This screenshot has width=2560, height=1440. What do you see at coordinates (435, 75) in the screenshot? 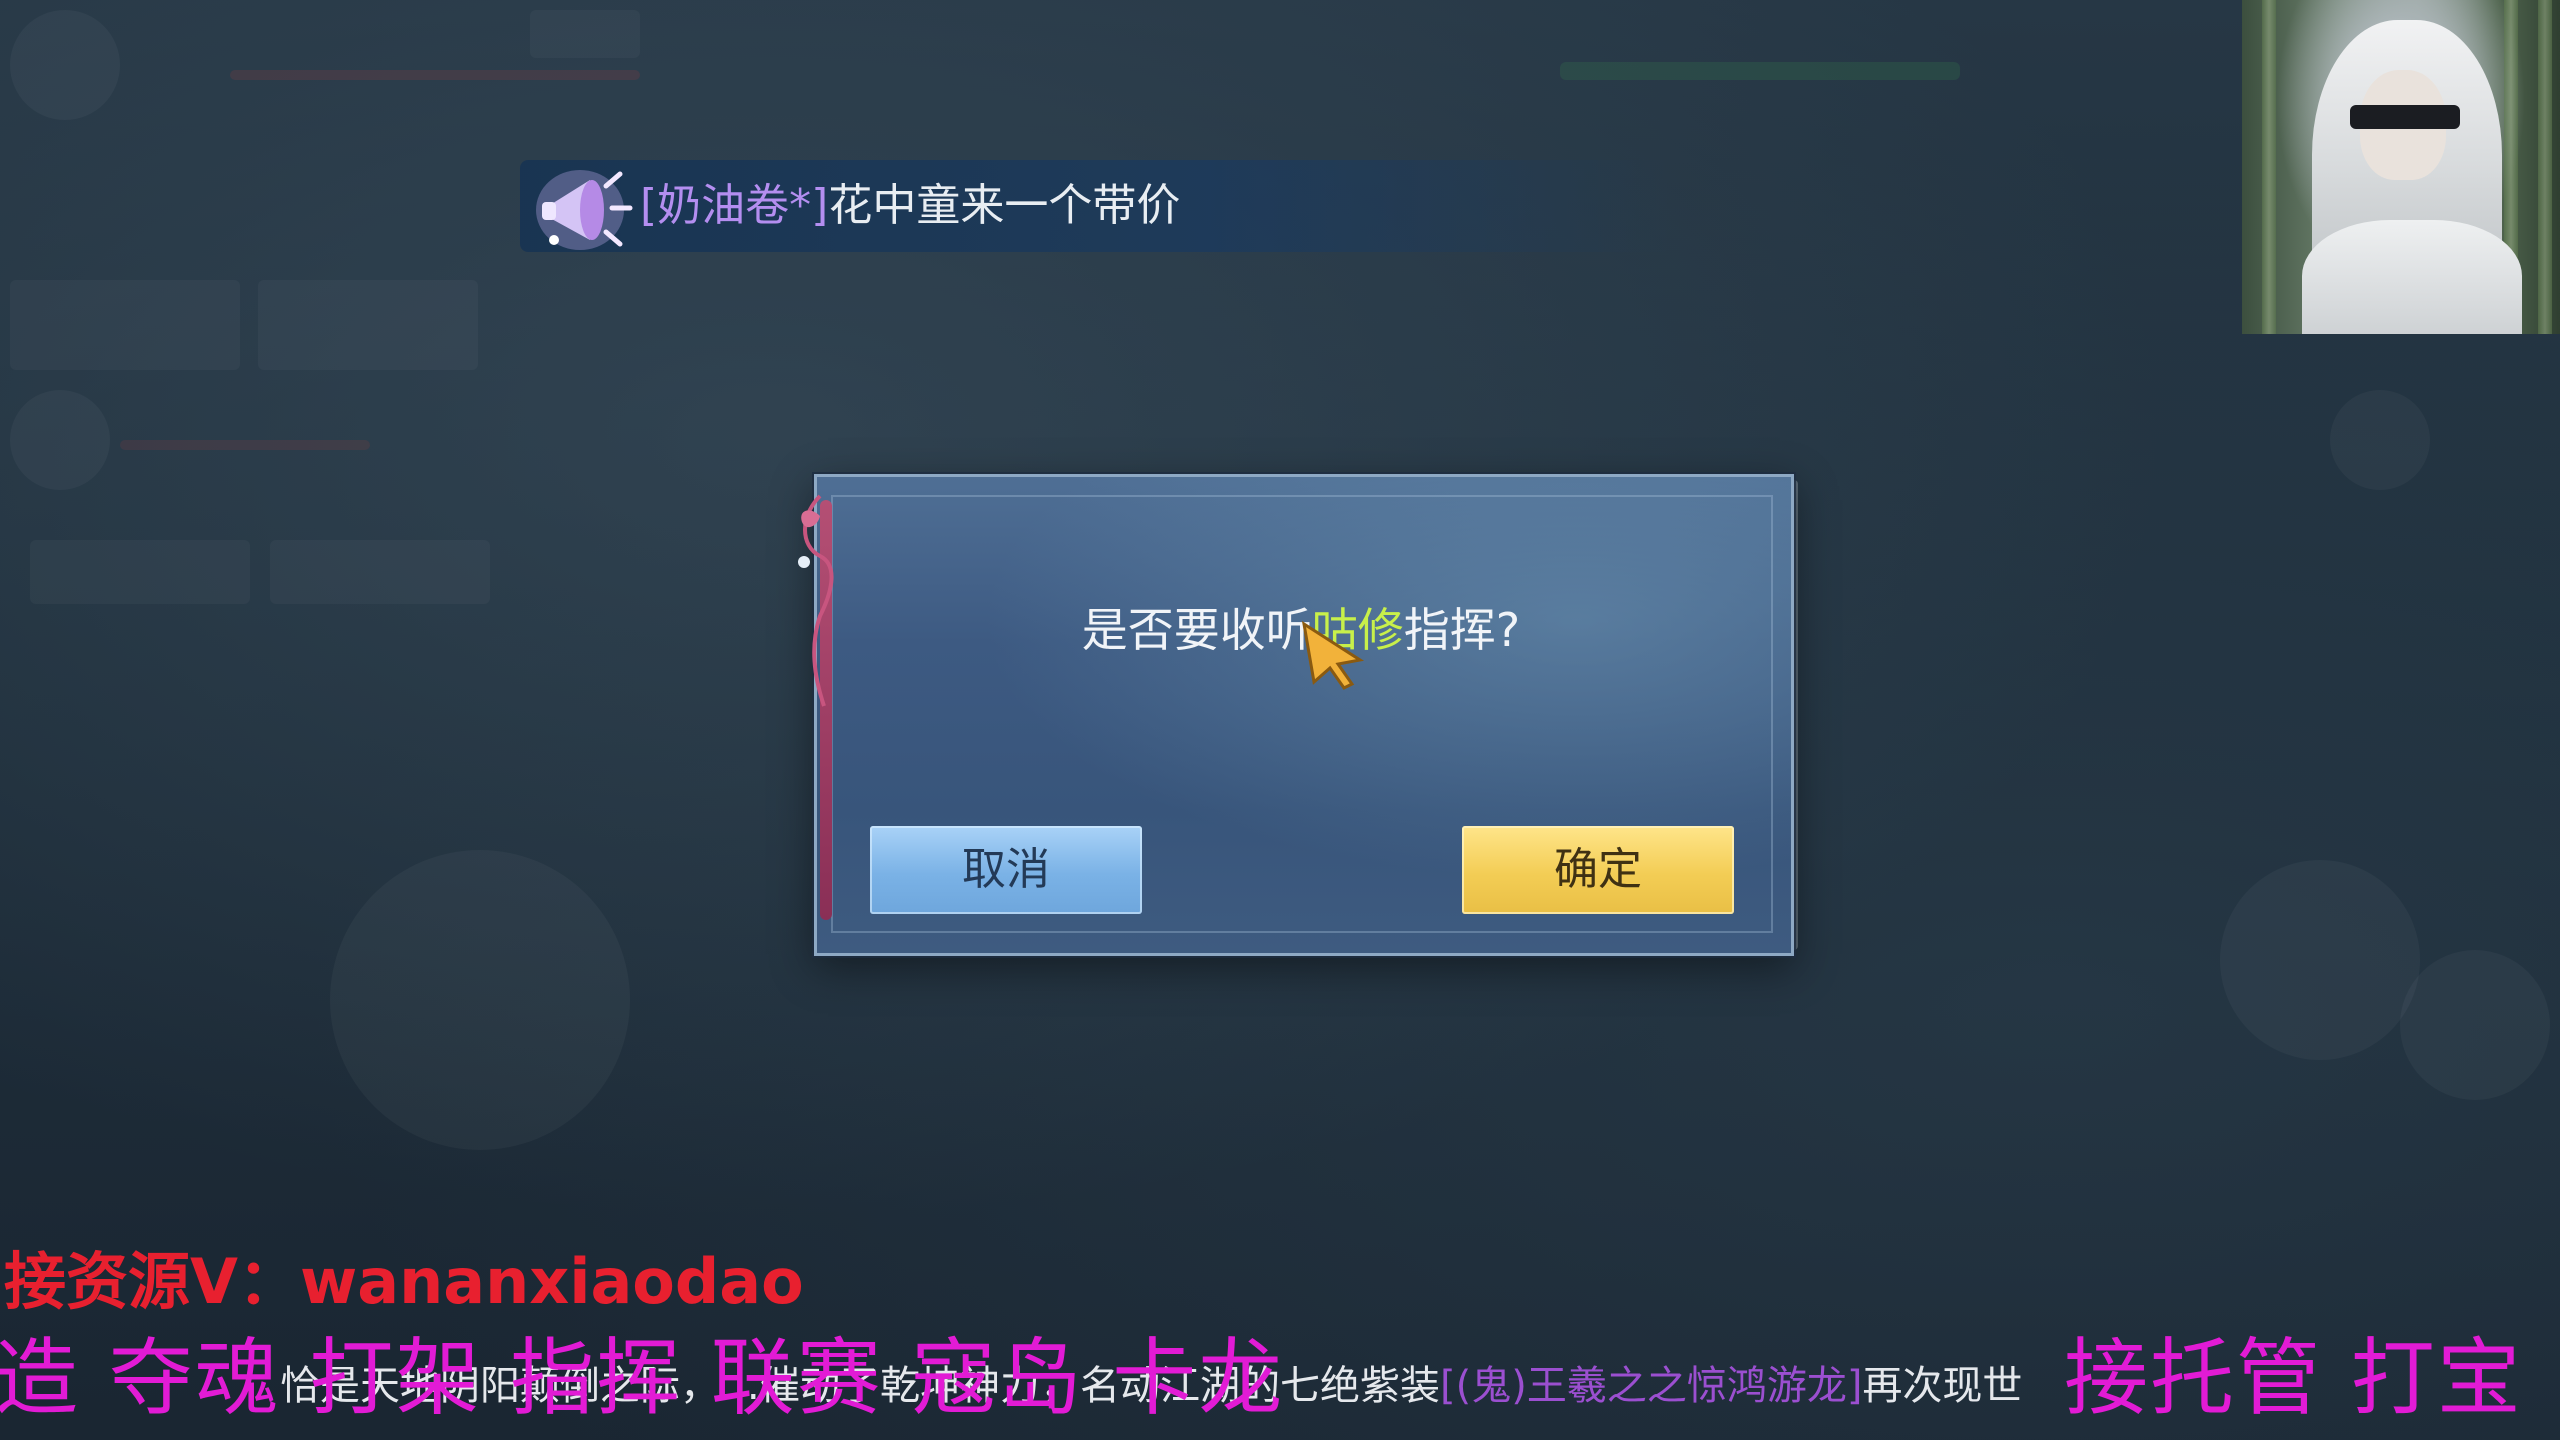
I see `player-hp-ghost` at bounding box center [435, 75].